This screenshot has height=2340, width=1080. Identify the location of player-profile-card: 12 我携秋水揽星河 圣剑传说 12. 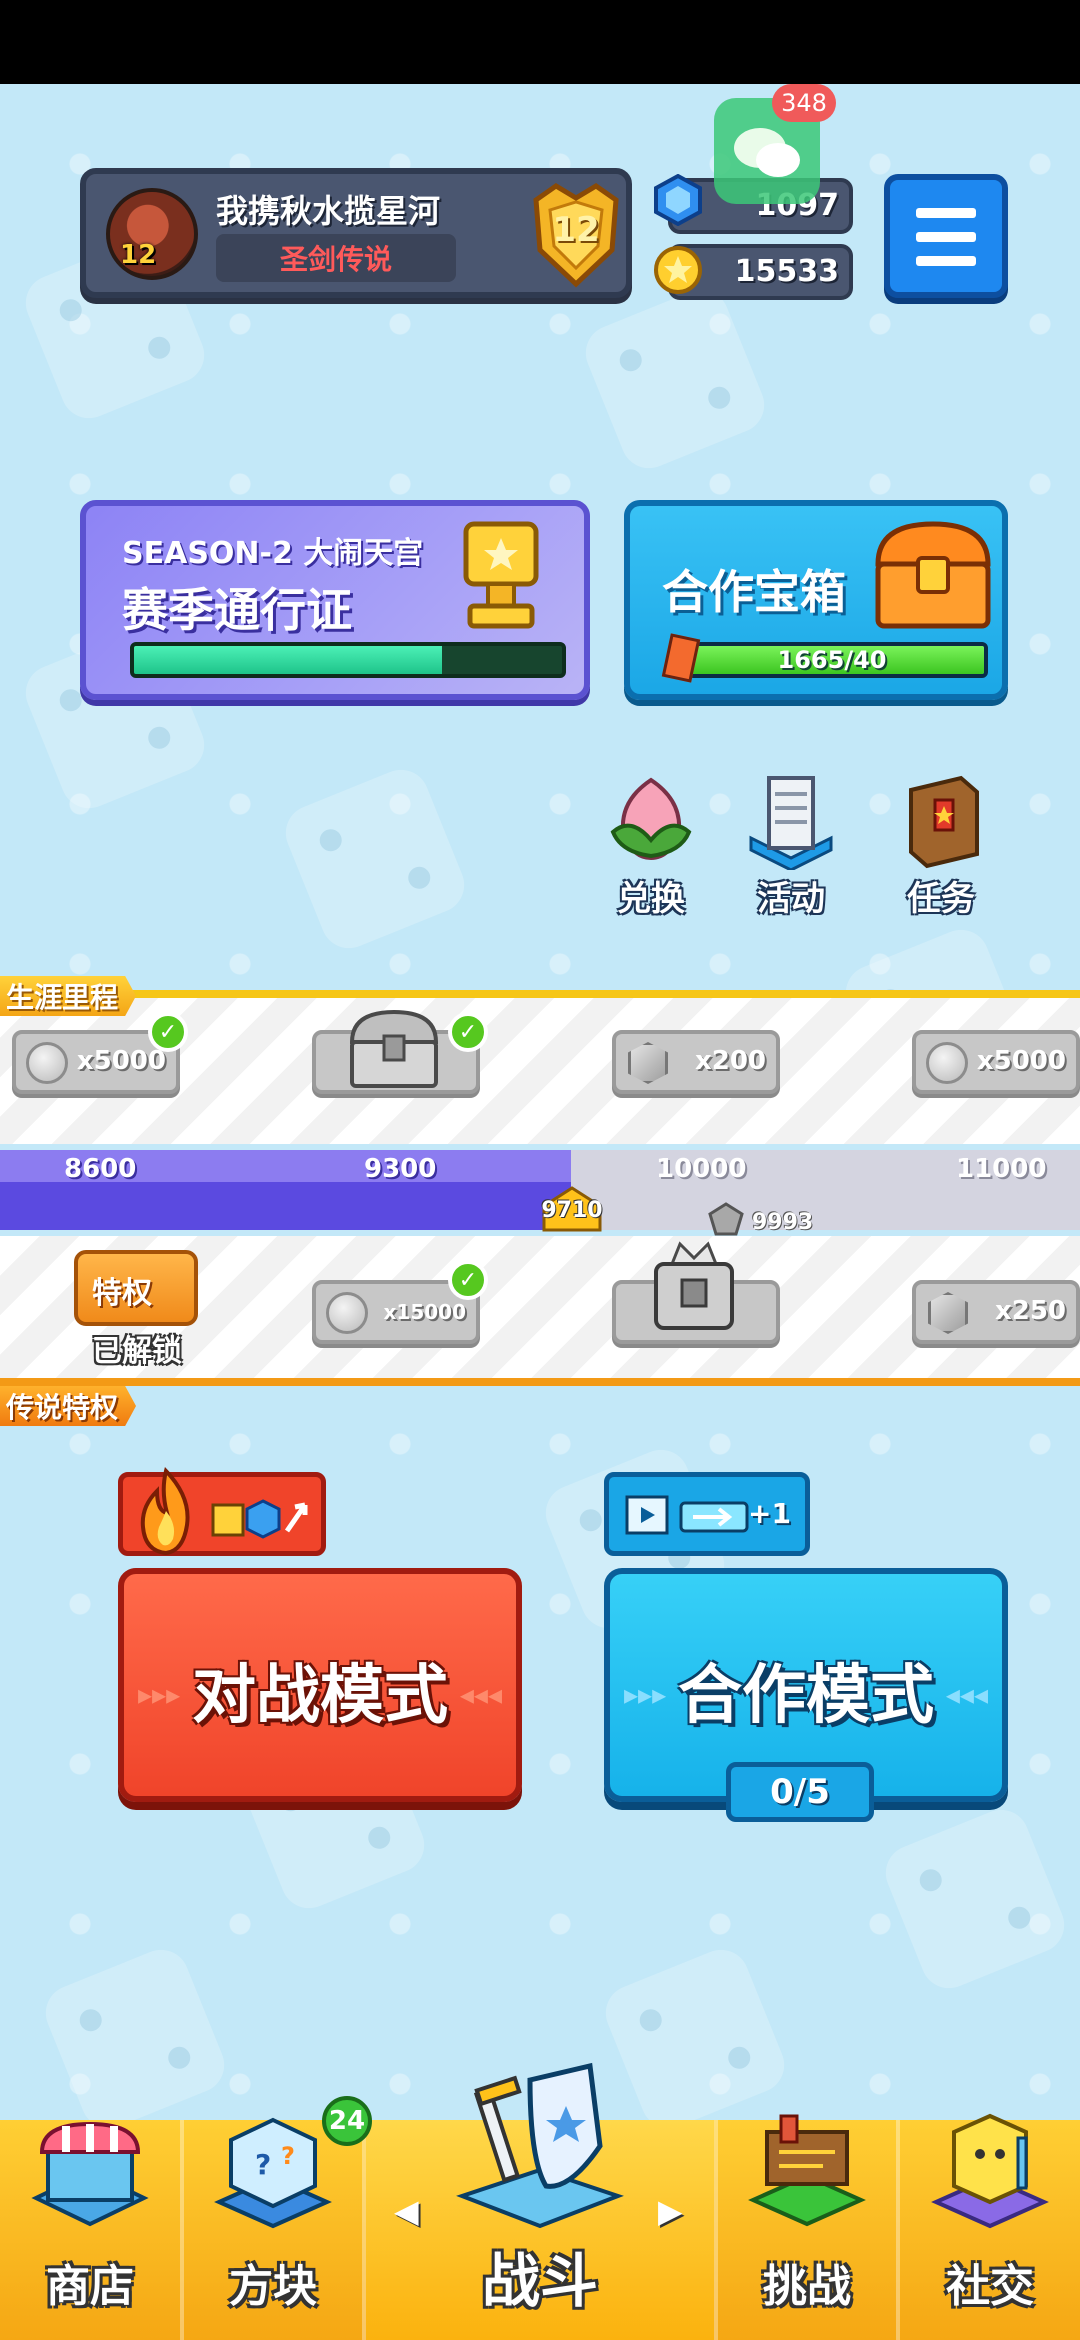
(356, 233).